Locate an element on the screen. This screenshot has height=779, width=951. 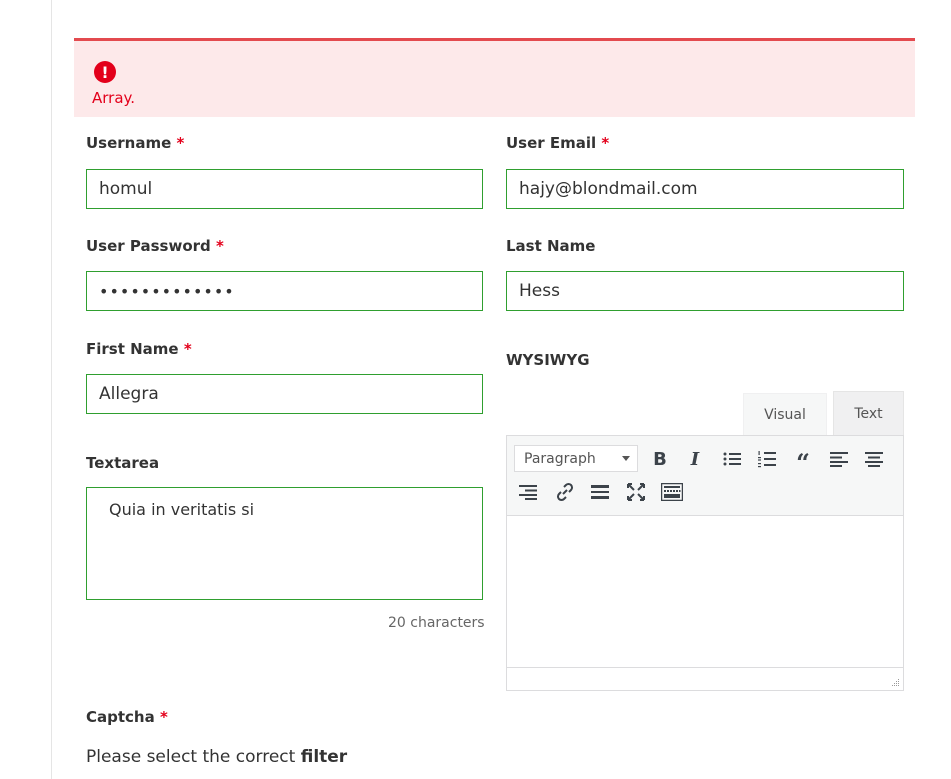
align-left-button is located at coordinates (839, 459).